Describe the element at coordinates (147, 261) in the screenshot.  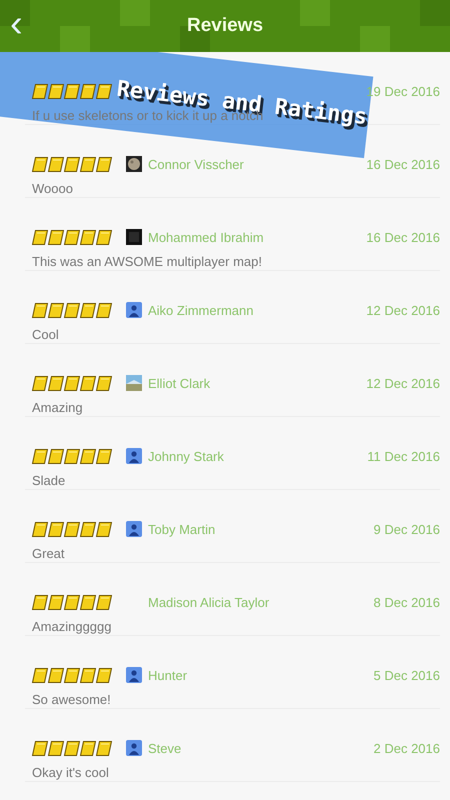
I see `review-comment: This was an AWSOME multiplayer map!` at that location.